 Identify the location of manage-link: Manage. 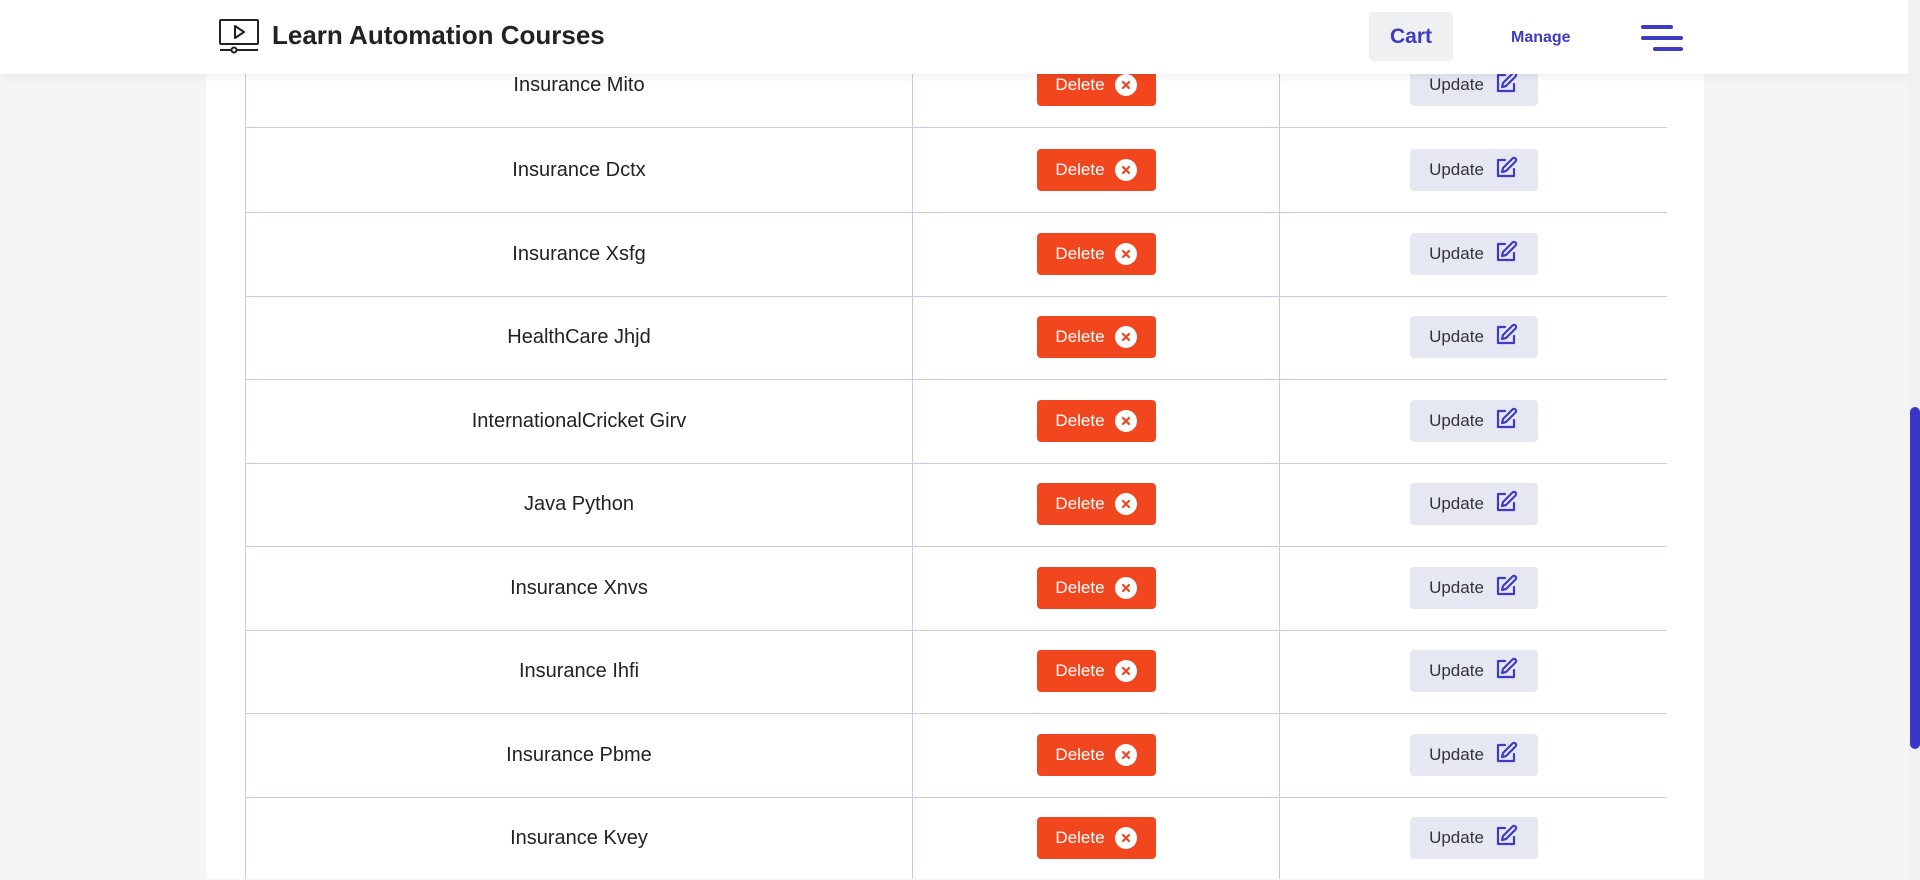
(1541, 38).